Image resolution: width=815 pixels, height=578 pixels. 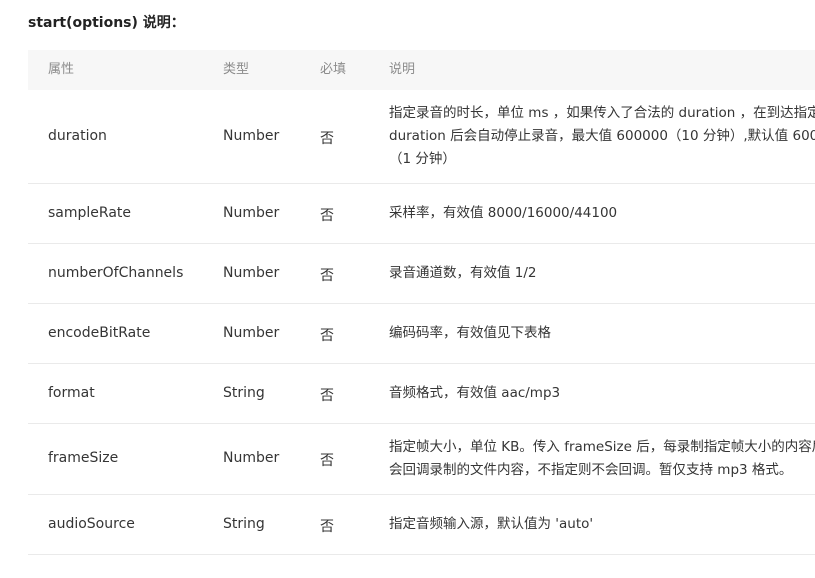 I want to click on cell-description: 录音通道数，有效值 1/2, so click(x=463, y=273).